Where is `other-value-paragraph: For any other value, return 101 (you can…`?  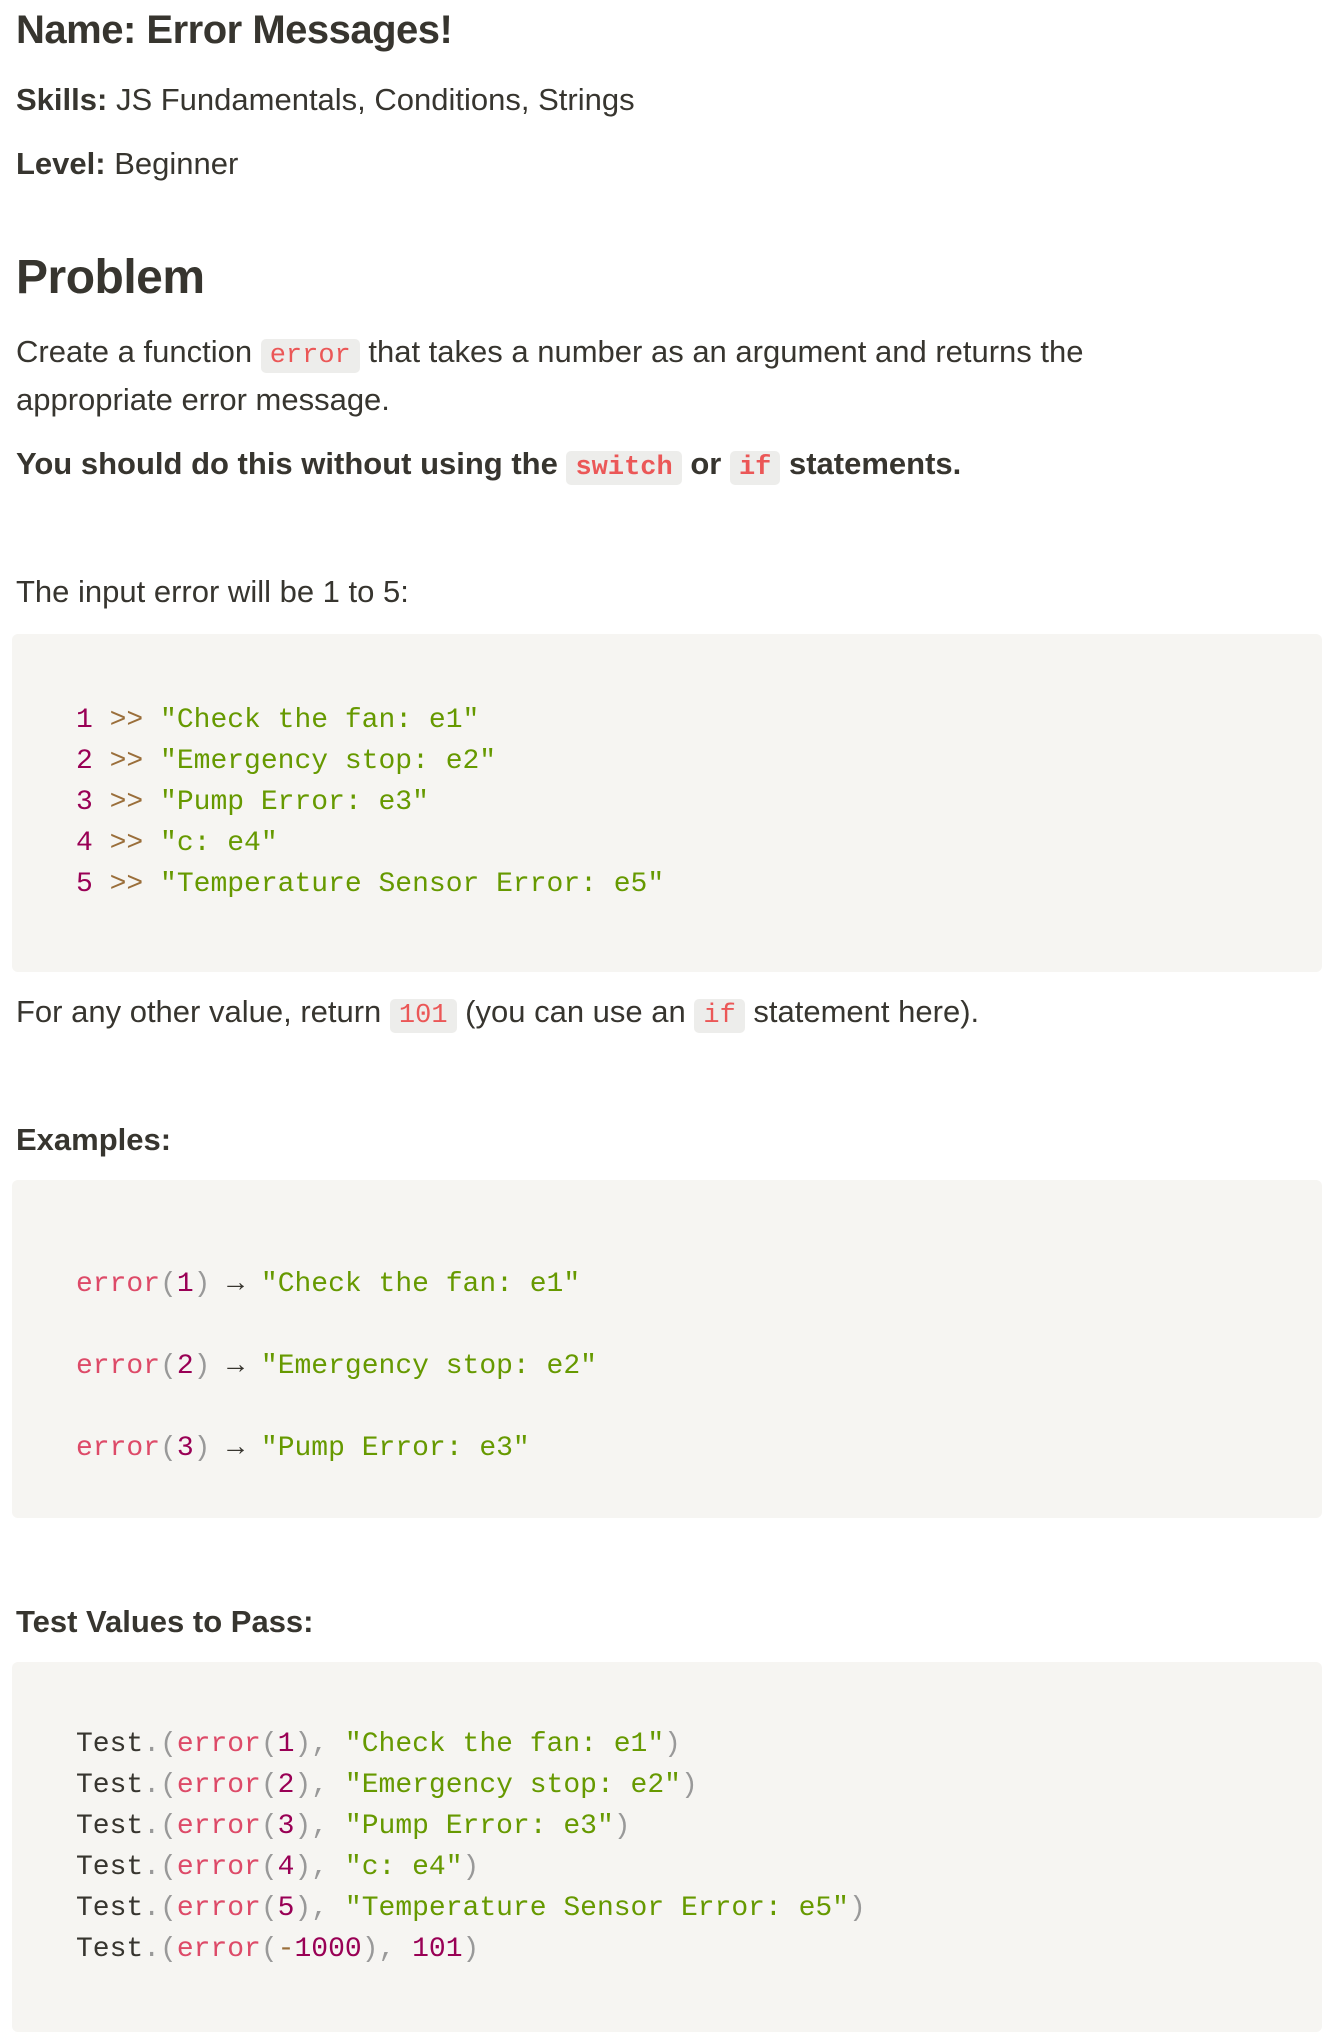 other-value-paragraph: For any other value, return 101 (you can… is located at coordinates (497, 1014).